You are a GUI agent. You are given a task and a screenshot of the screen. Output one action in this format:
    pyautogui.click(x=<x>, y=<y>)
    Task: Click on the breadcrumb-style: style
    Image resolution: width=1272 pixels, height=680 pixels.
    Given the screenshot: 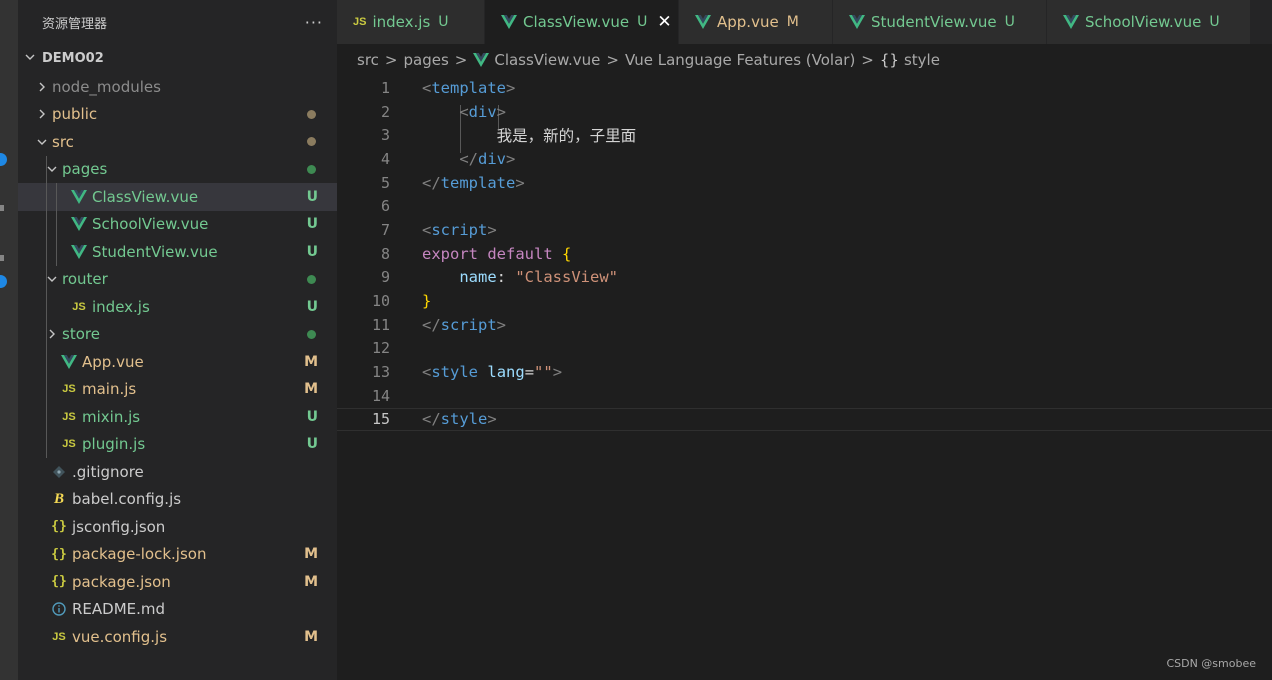 What is the action you would take?
    pyautogui.click(x=922, y=60)
    